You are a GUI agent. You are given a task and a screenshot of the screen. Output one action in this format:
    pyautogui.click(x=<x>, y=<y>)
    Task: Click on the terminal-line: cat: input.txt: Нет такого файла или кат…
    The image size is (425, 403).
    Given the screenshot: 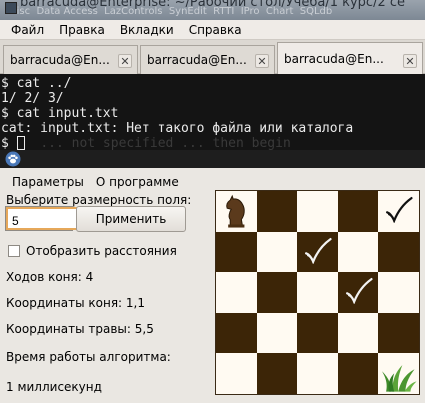 What is the action you would take?
    pyautogui.click(x=177, y=128)
    